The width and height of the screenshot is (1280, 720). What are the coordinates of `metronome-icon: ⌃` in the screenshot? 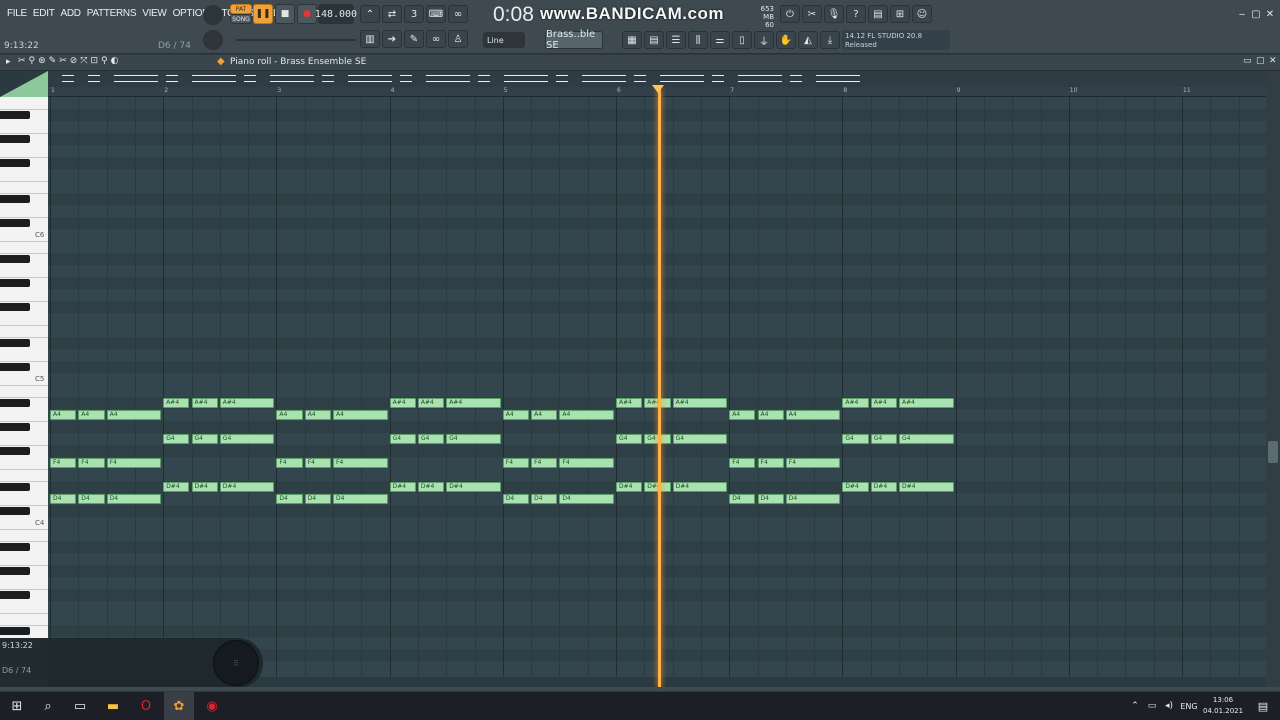 It's located at (370, 14).